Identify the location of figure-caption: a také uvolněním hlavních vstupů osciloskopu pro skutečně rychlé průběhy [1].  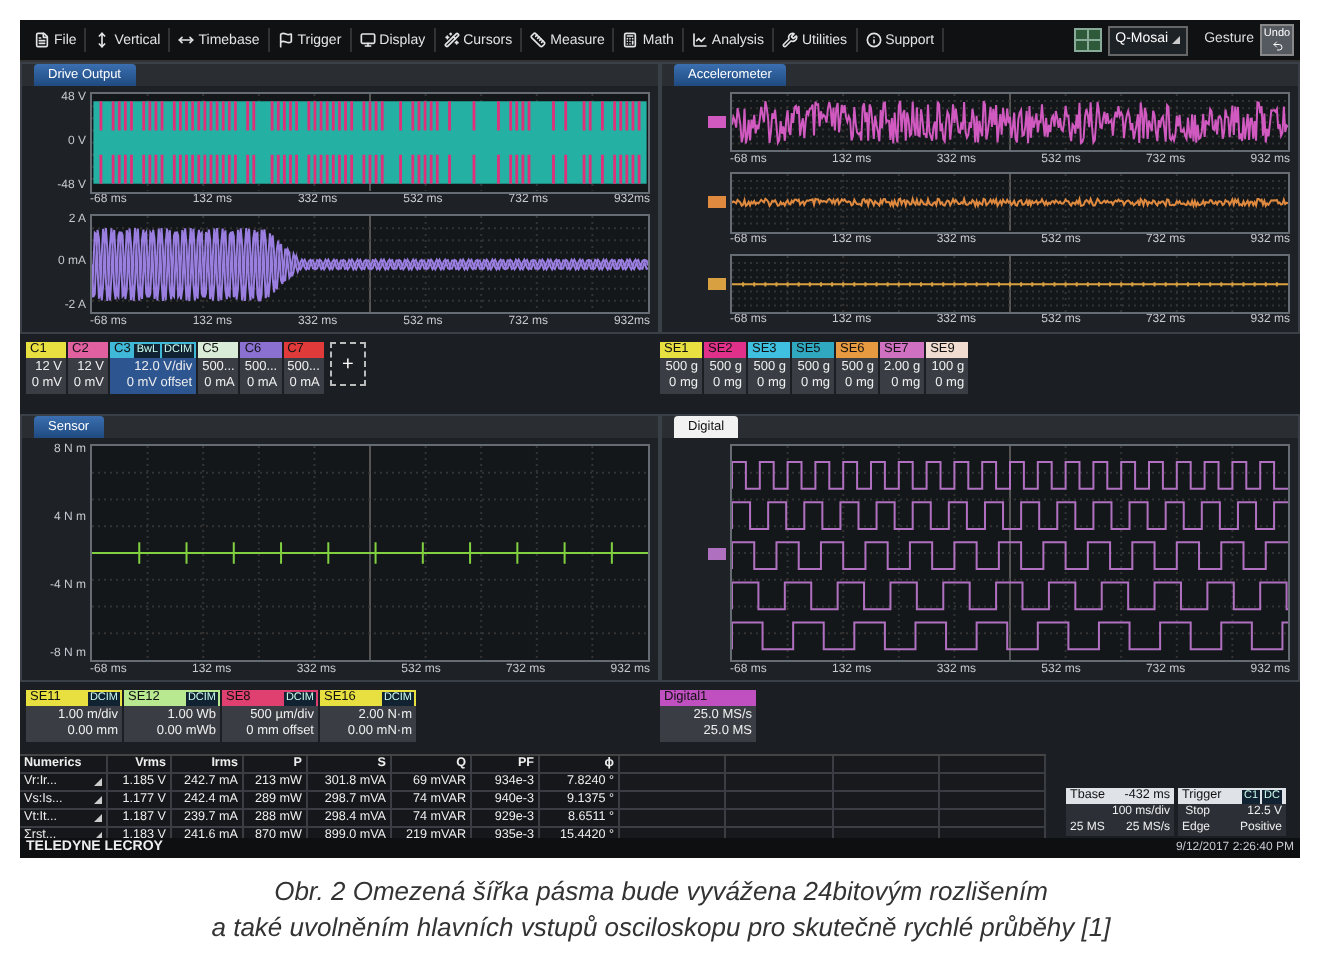
(661, 928).